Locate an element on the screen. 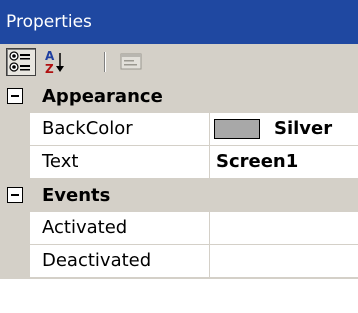 This screenshot has height=313, width=358. alphabetical-sort-icon: A Z is located at coordinates (54, 62).